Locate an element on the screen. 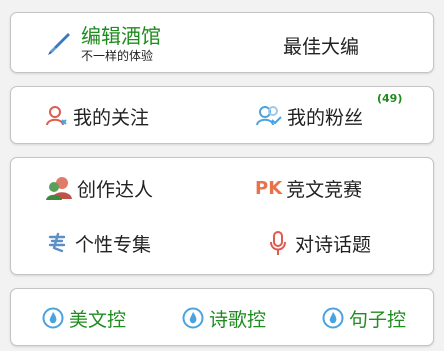  category-item-prose: 美文控 is located at coordinates (83, 318).